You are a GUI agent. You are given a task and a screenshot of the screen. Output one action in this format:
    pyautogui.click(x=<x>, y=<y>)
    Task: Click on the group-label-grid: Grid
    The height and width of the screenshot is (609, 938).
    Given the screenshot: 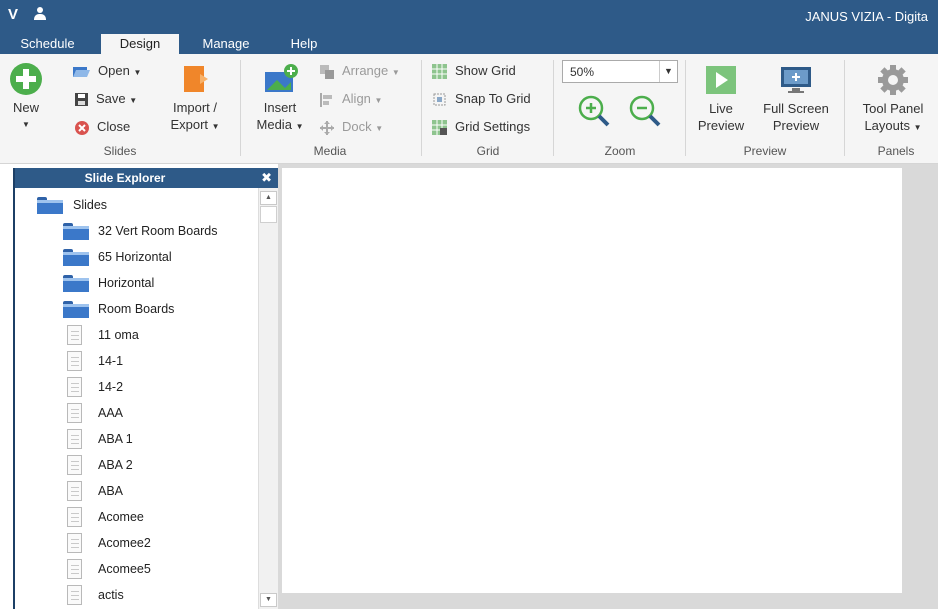 What is the action you would take?
    pyautogui.click(x=488, y=151)
    